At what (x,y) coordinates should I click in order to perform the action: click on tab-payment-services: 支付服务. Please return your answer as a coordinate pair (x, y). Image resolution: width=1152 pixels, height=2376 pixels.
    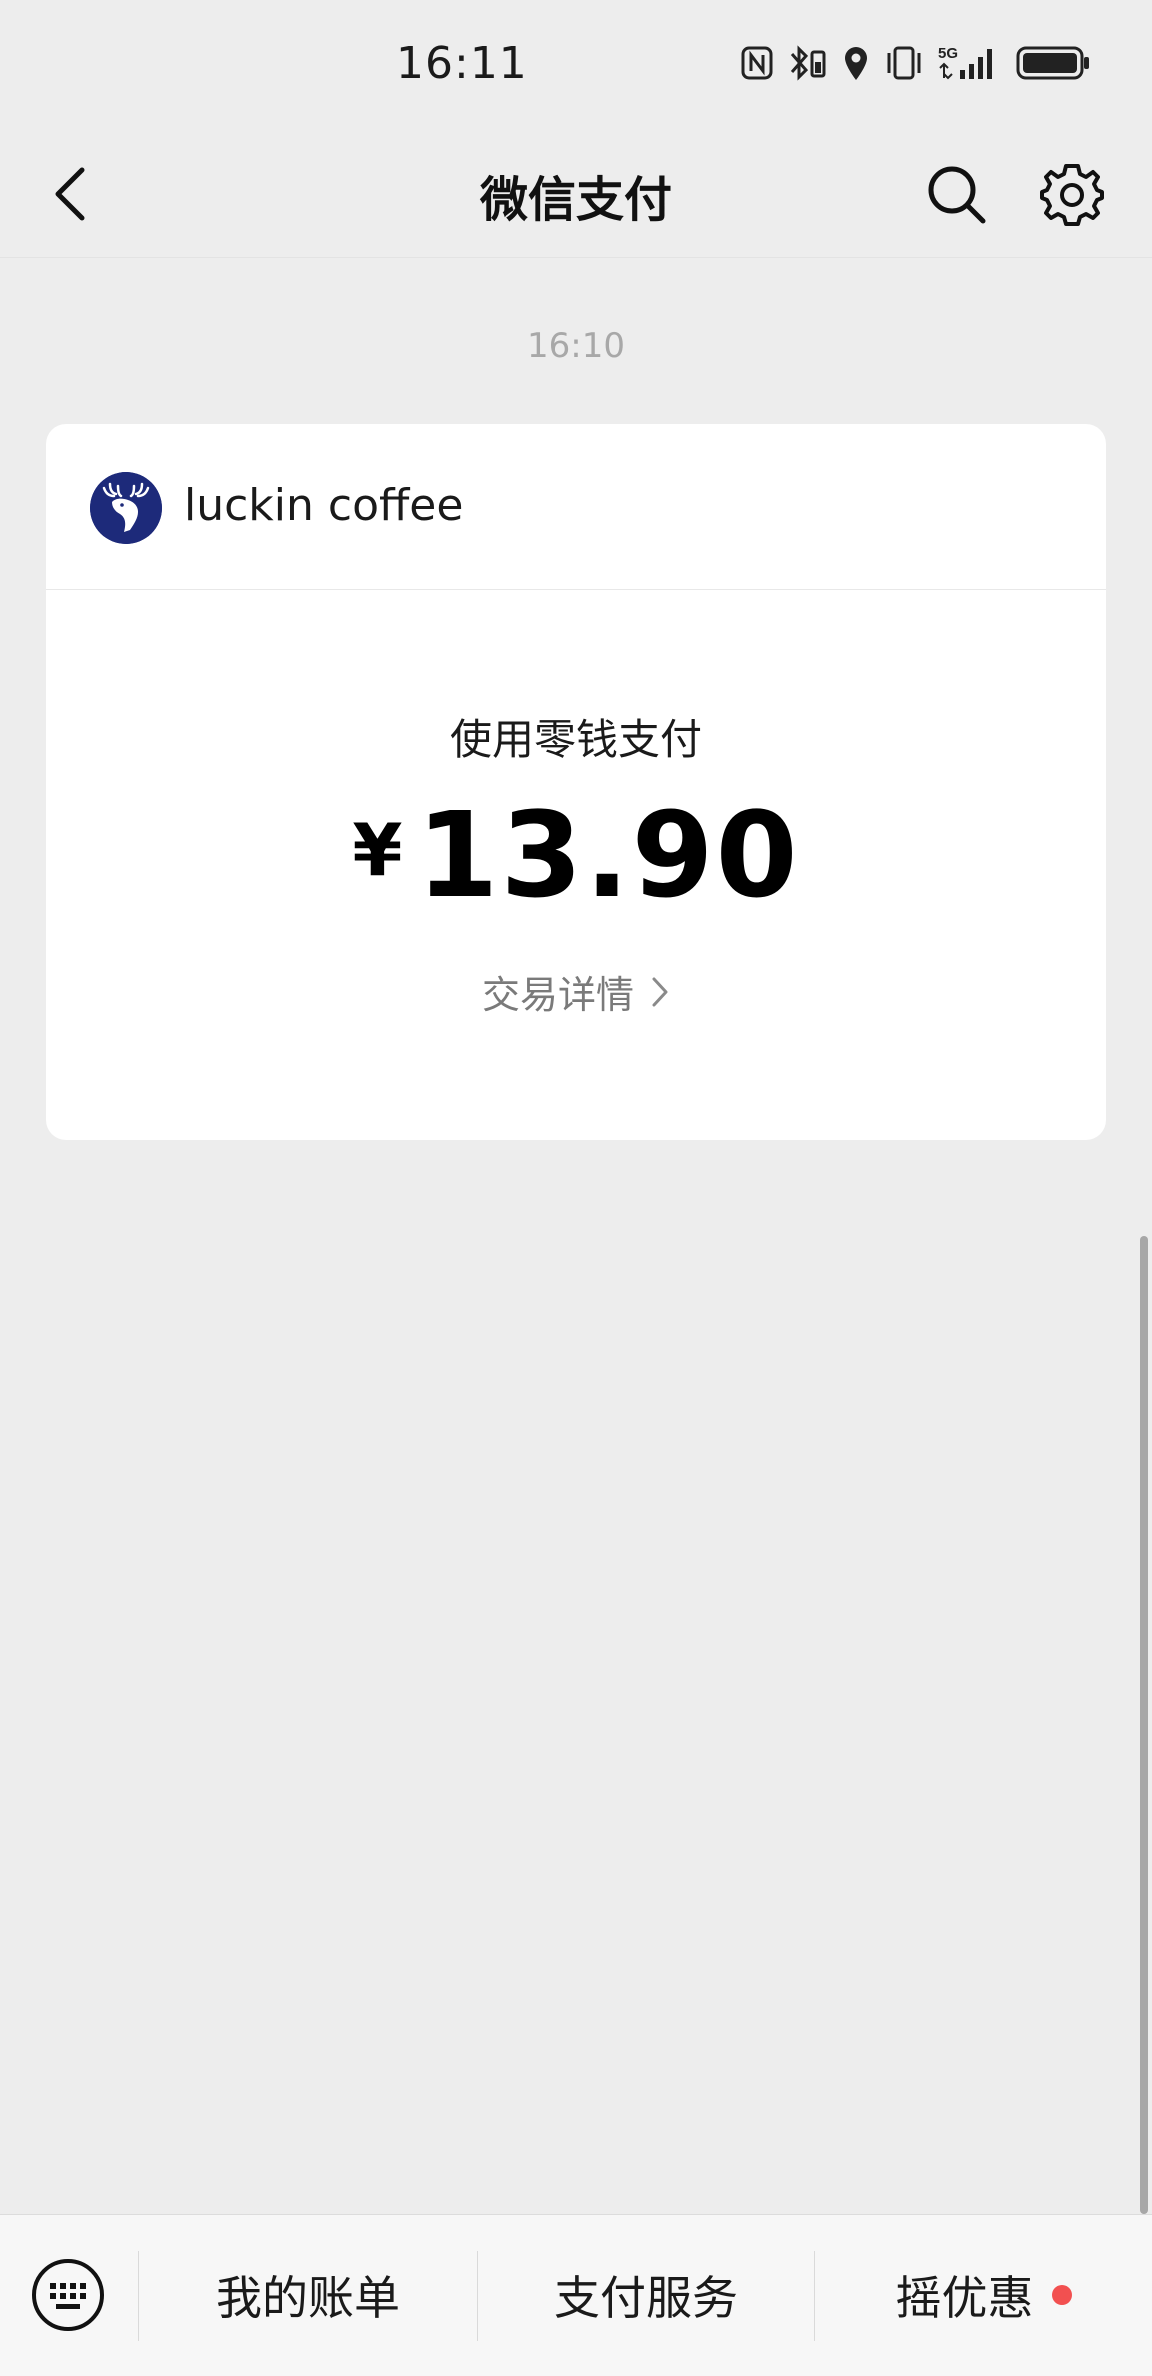
    Looking at the image, I should click on (646, 2295).